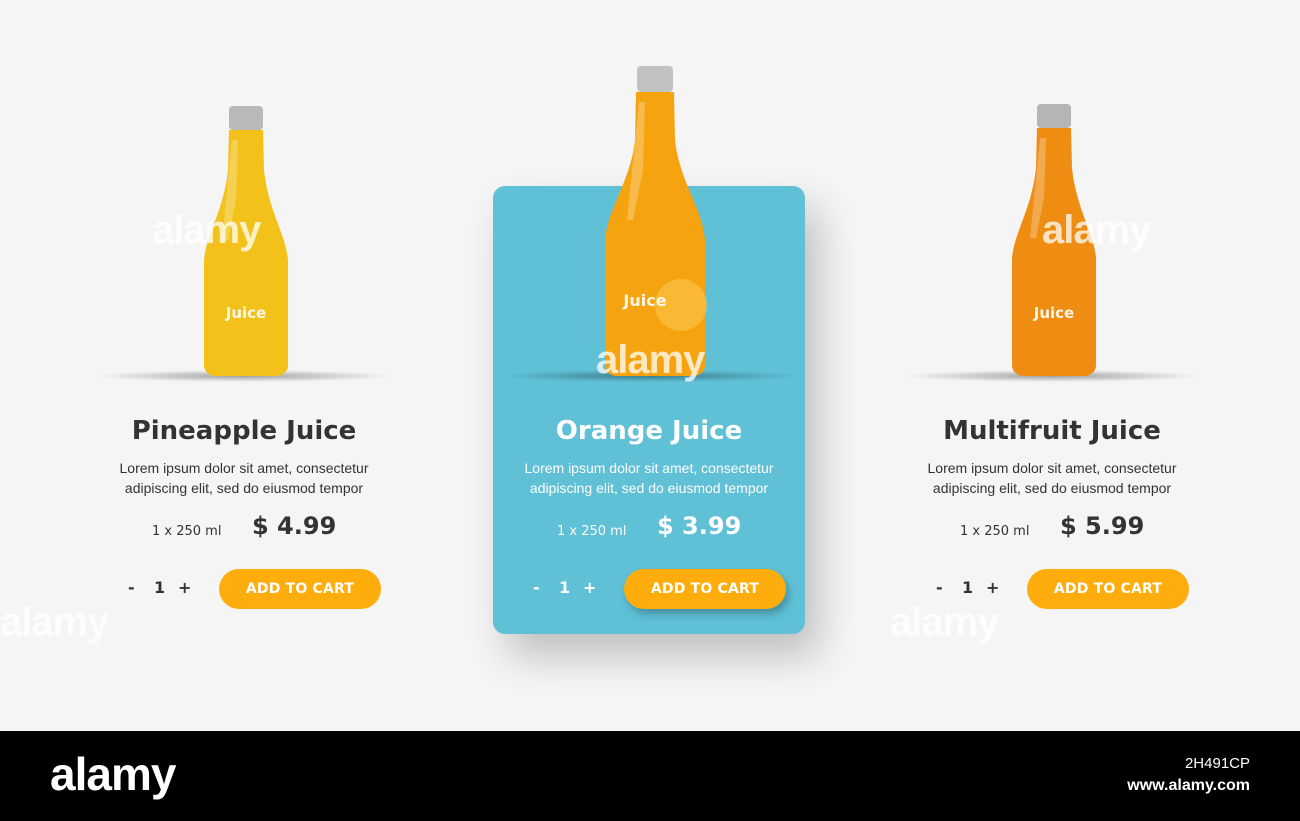  What do you see at coordinates (649, 221) in the screenshot?
I see `bottle-image: Juice` at bounding box center [649, 221].